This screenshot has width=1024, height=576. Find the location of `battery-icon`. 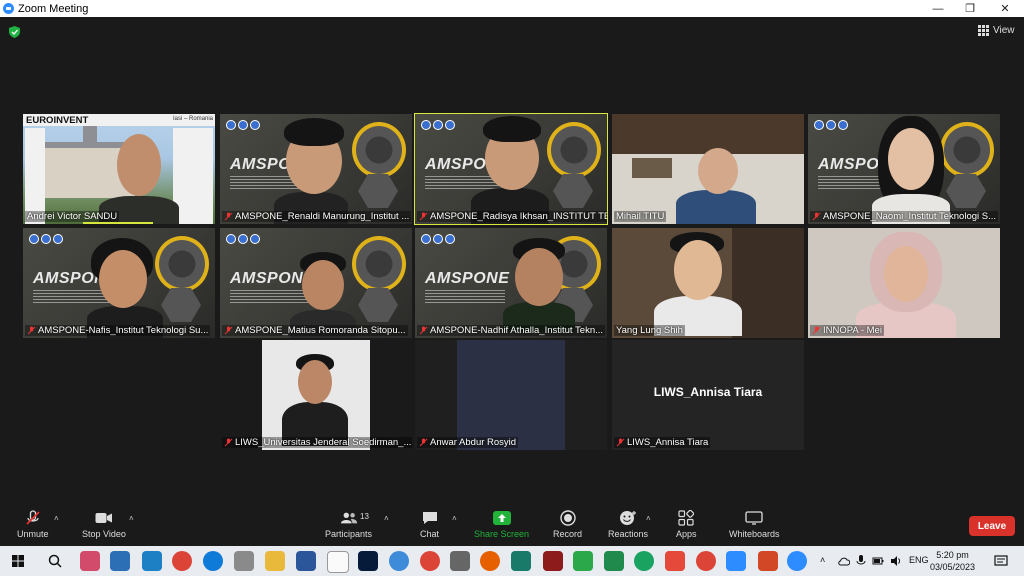

battery-icon is located at coordinates (878, 561).